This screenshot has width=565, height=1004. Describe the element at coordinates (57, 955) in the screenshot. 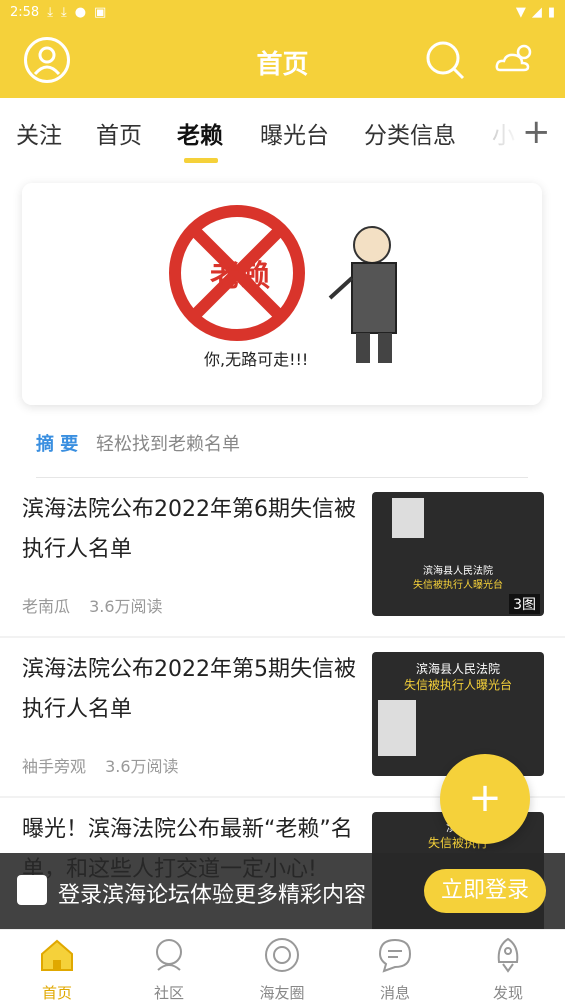

I see `home-icon` at that location.